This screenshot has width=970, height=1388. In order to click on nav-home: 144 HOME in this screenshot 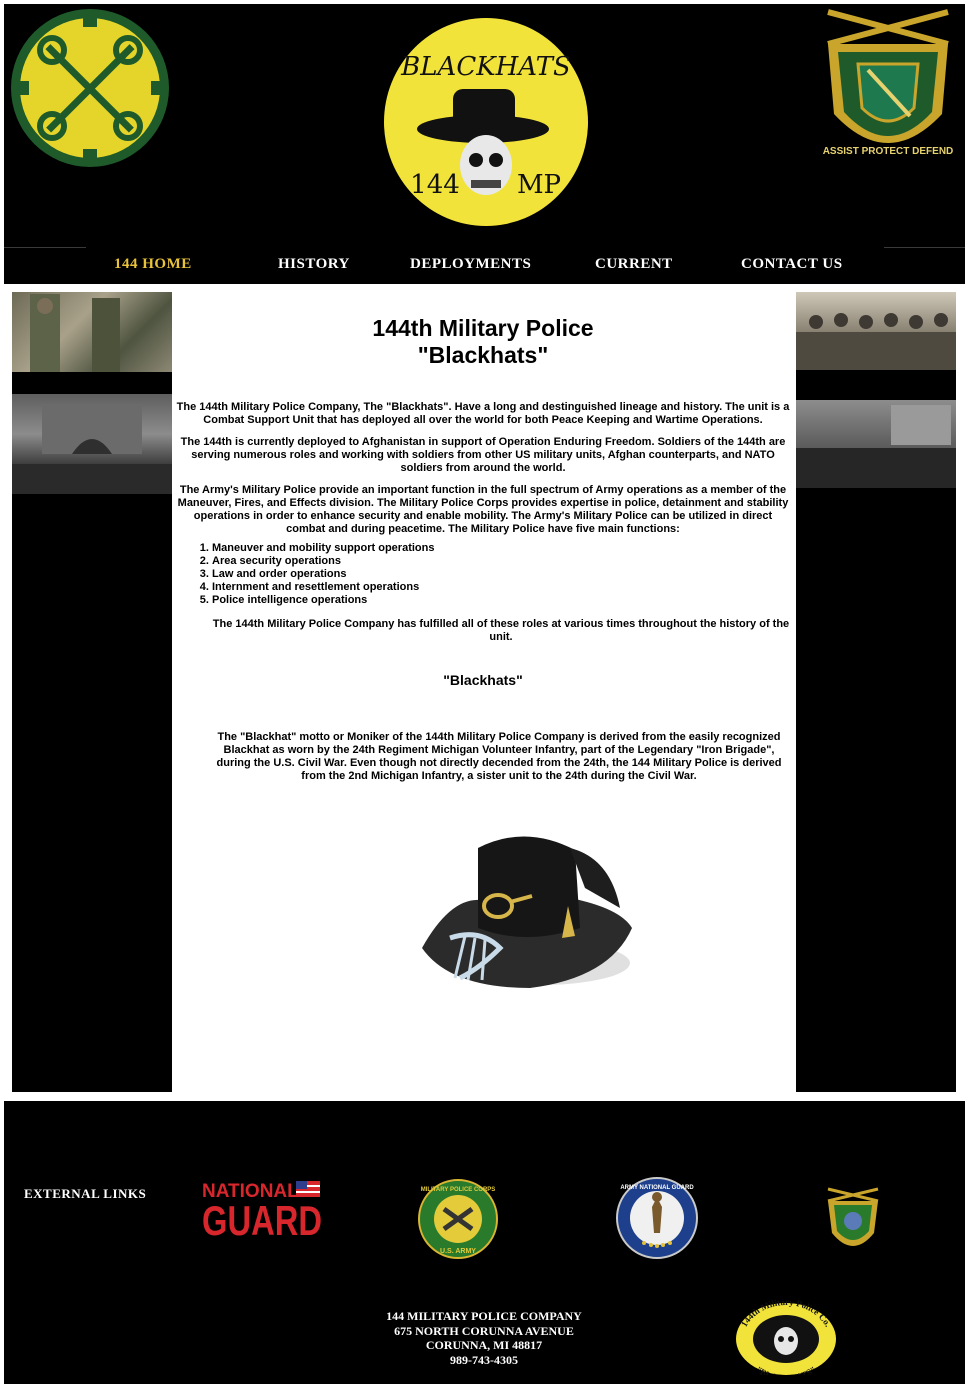, I will do `click(153, 265)`.